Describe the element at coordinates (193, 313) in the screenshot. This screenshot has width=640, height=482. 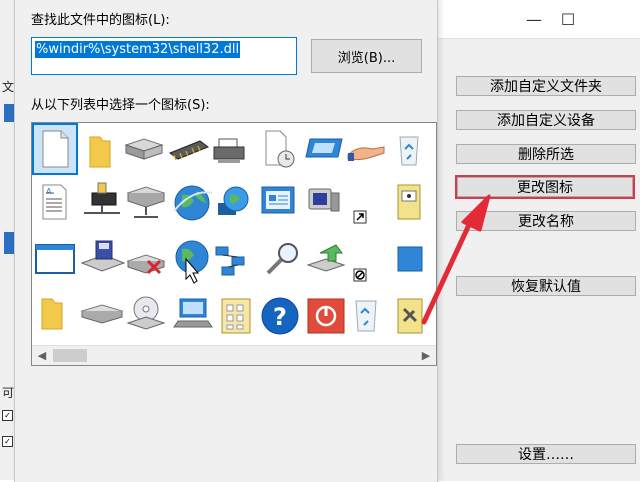
I see `laptop-monitor-icon` at that location.